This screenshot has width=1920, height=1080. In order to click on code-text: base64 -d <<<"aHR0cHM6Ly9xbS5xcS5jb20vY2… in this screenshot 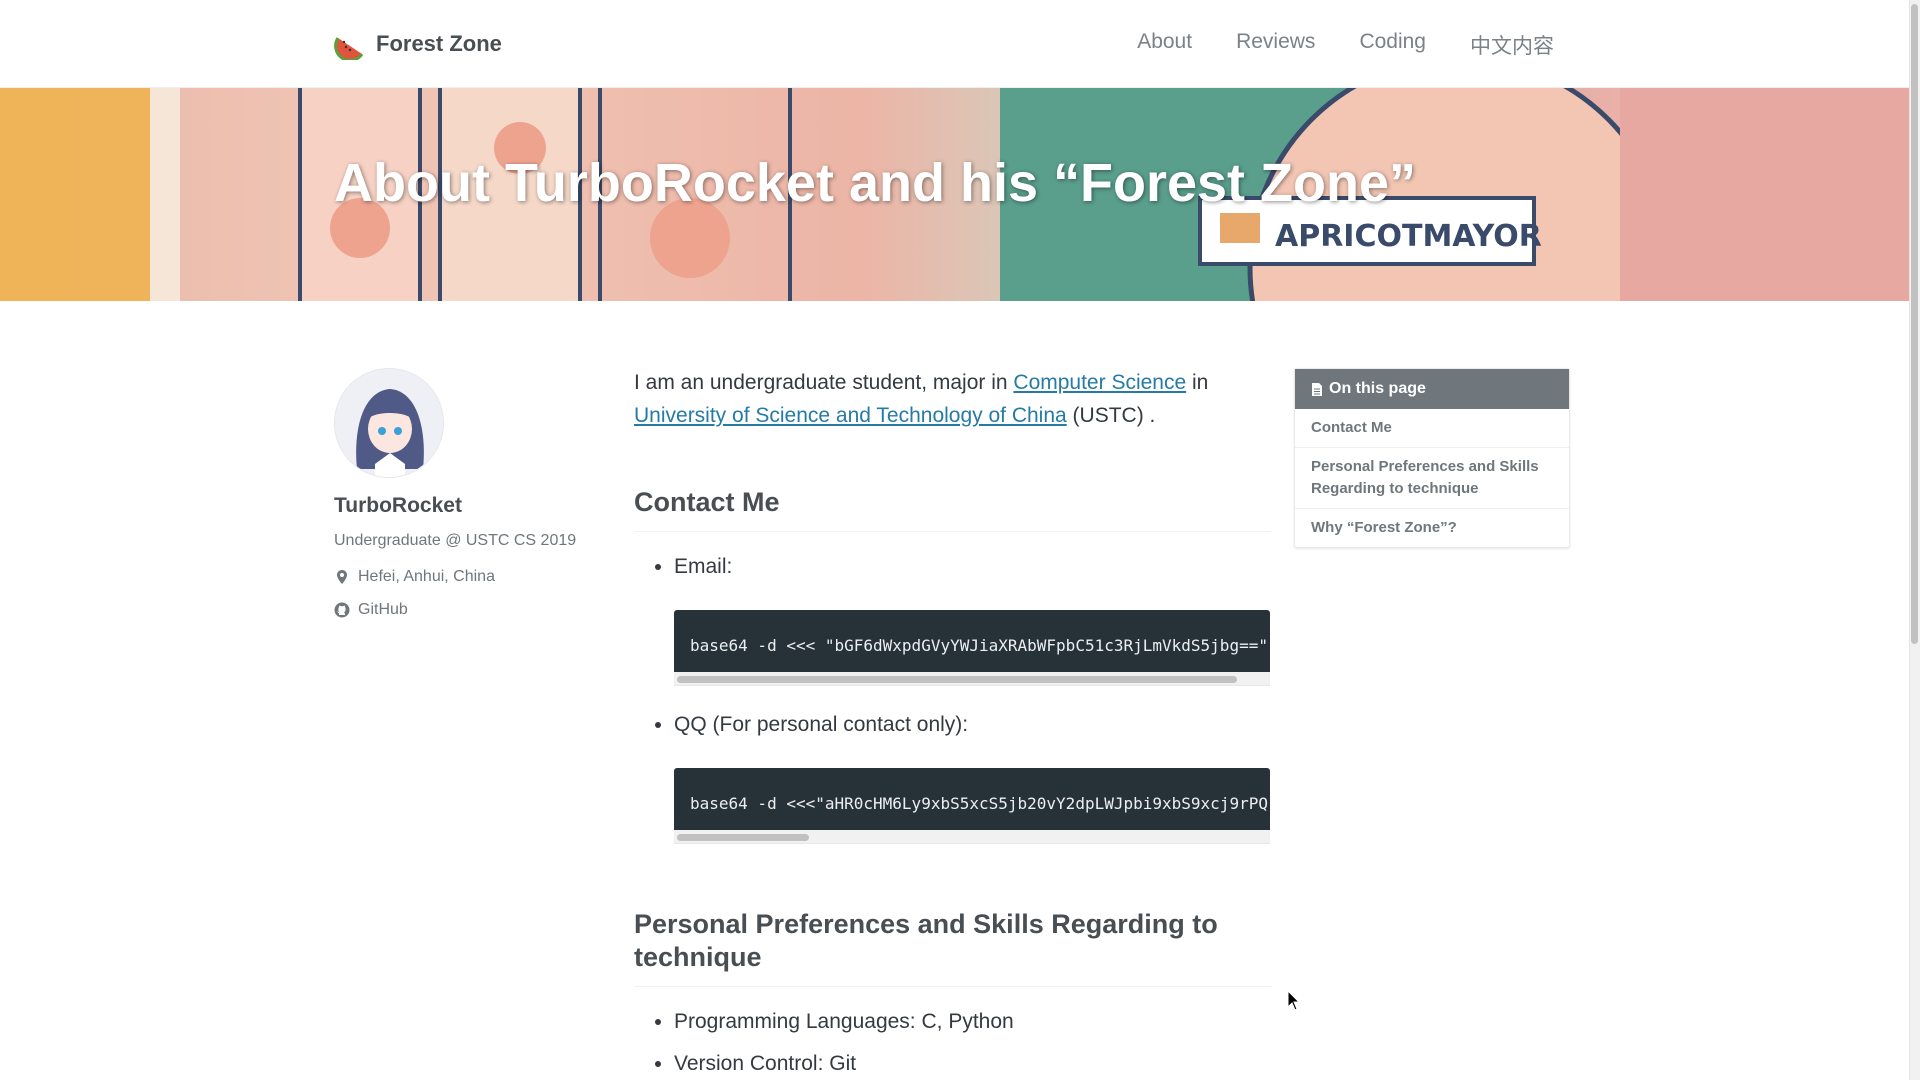, I will do `click(972, 799)`.